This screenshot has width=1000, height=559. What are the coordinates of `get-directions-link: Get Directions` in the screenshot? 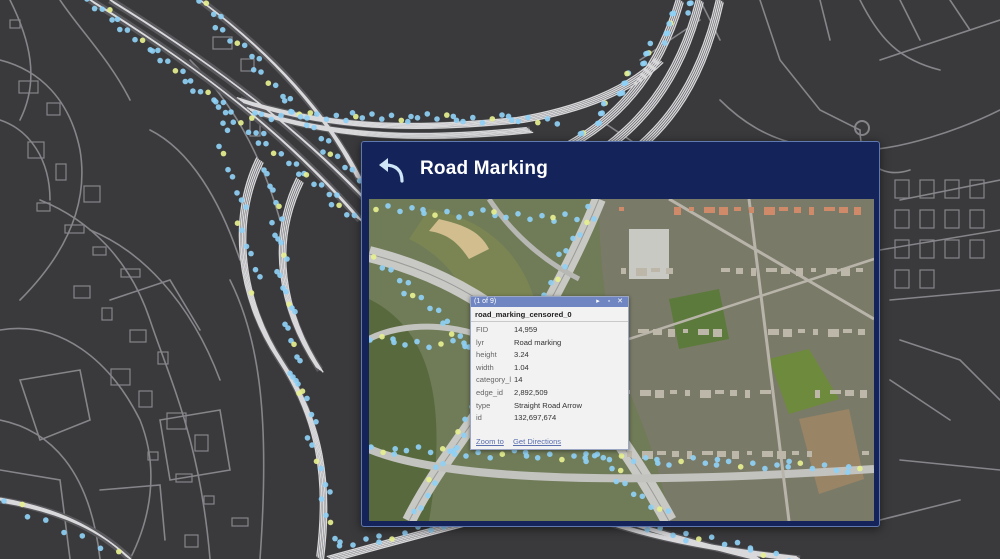 It's located at (537, 441).